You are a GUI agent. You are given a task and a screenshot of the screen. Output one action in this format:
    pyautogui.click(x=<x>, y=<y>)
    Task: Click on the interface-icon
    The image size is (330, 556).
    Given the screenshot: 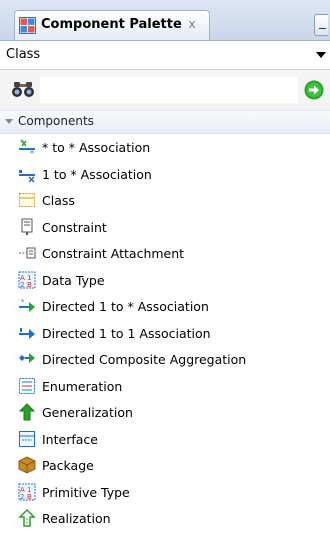 What is the action you would take?
    pyautogui.click(x=27, y=438)
    